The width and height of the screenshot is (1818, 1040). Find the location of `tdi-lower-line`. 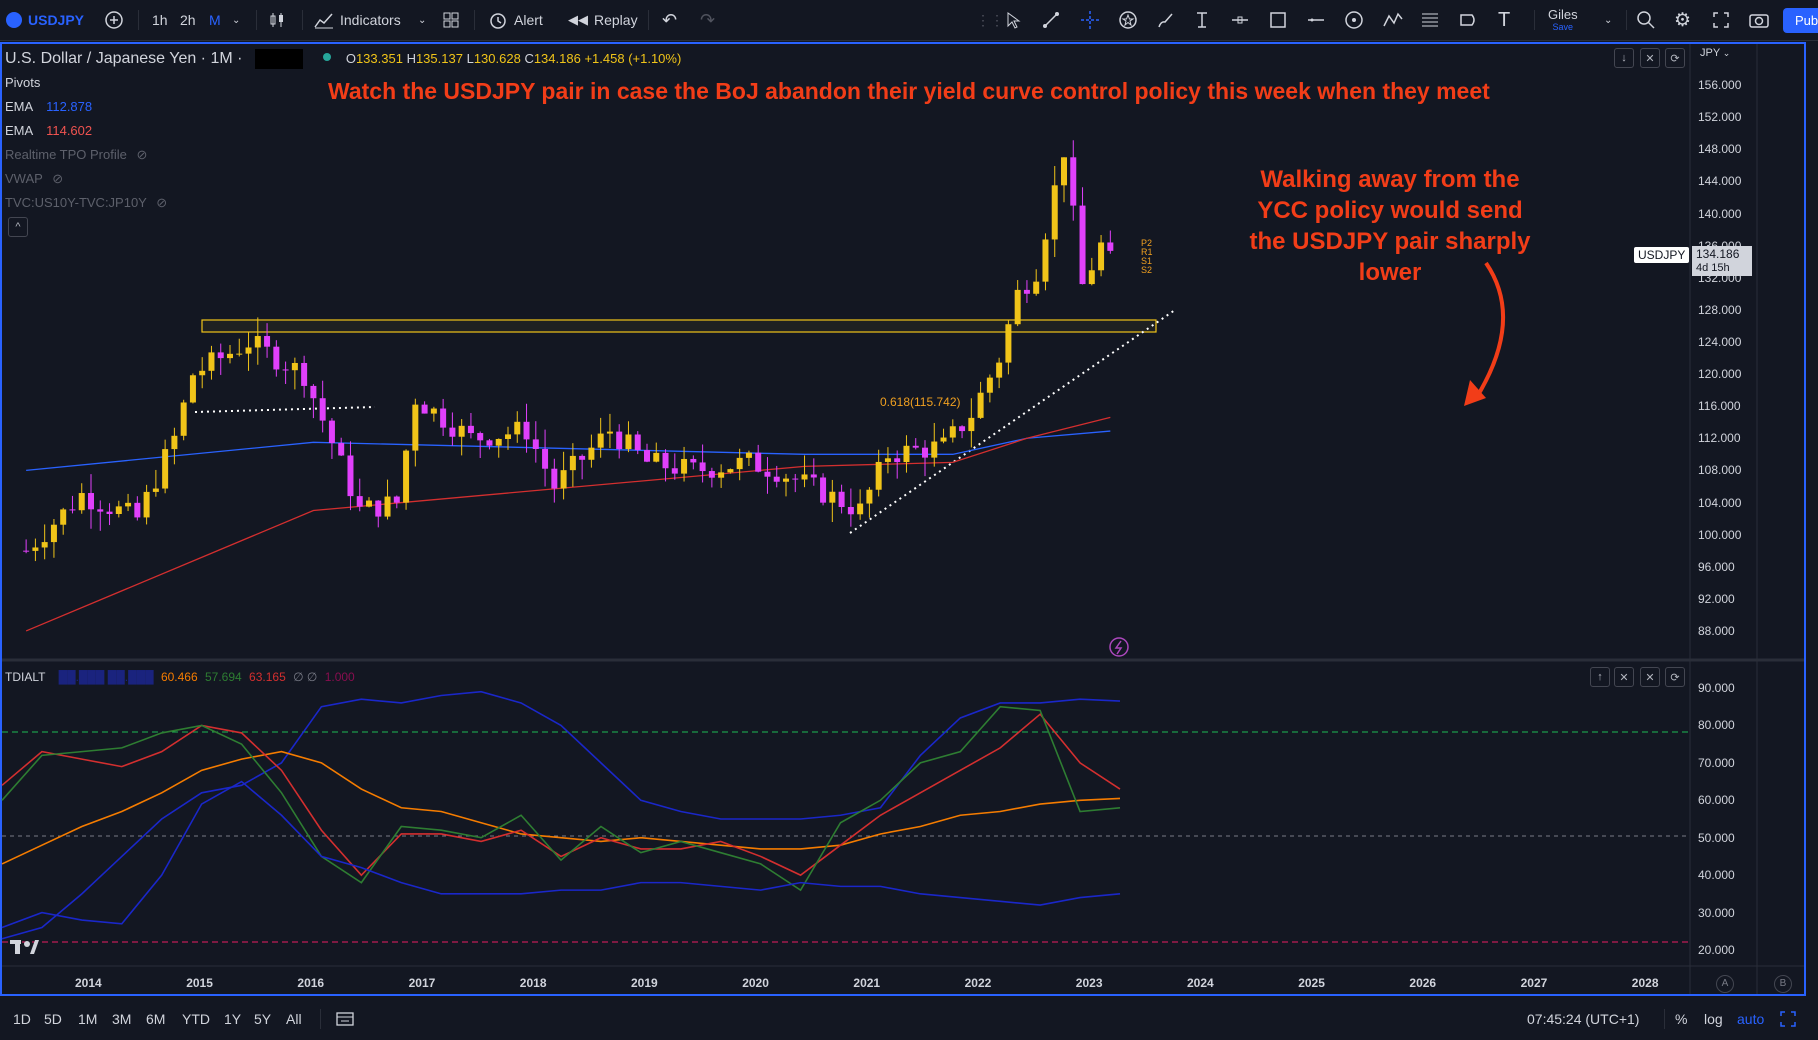

tdi-lower-line is located at coordinates (561, 854).